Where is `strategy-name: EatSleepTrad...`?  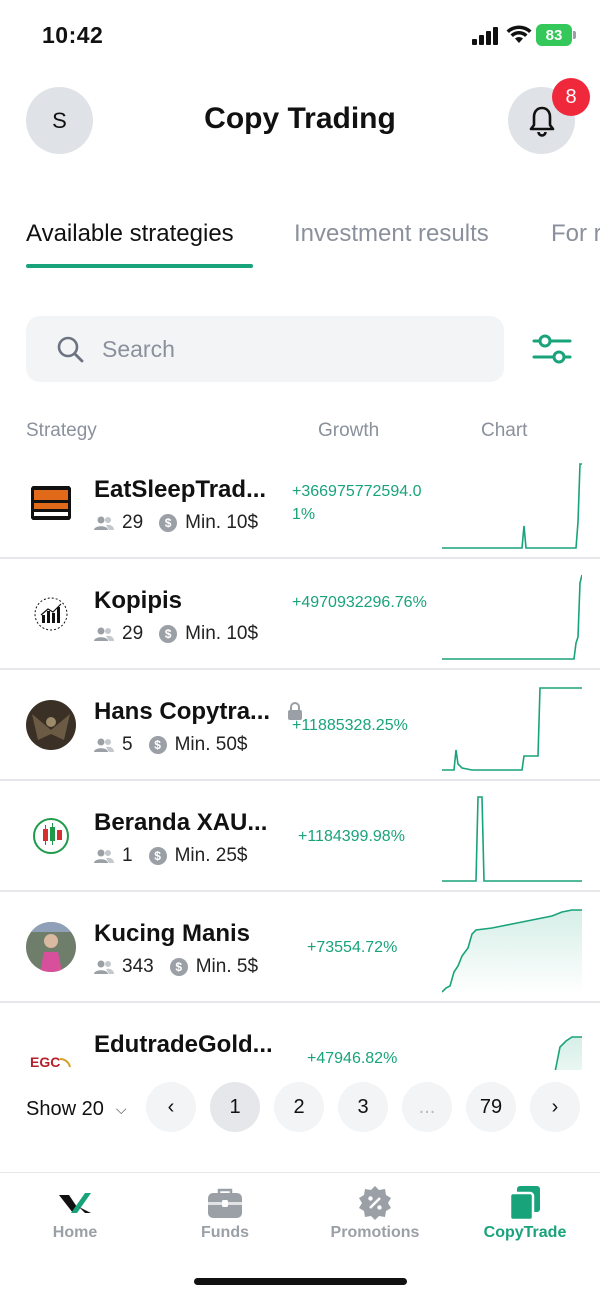 strategy-name: EatSleepTrad... is located at coordinates (180, 489).